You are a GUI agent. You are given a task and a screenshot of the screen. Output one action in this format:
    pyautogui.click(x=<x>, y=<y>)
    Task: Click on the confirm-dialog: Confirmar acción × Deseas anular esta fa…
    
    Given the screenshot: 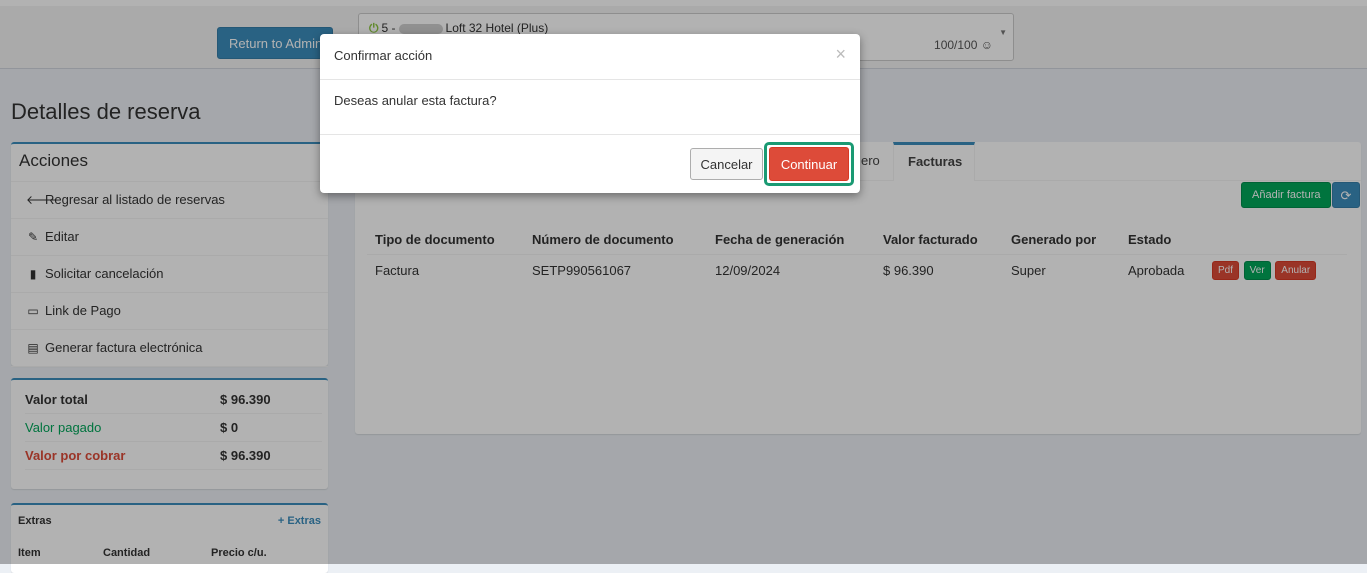 What is the action you would take?
    pyautogui.click(x=590, y=113)
    